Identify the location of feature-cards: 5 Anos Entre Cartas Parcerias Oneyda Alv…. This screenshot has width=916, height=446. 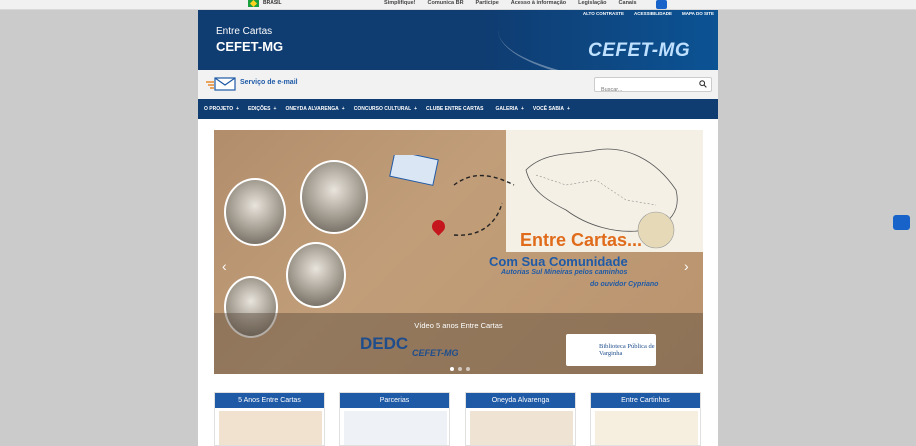
(458, 419).